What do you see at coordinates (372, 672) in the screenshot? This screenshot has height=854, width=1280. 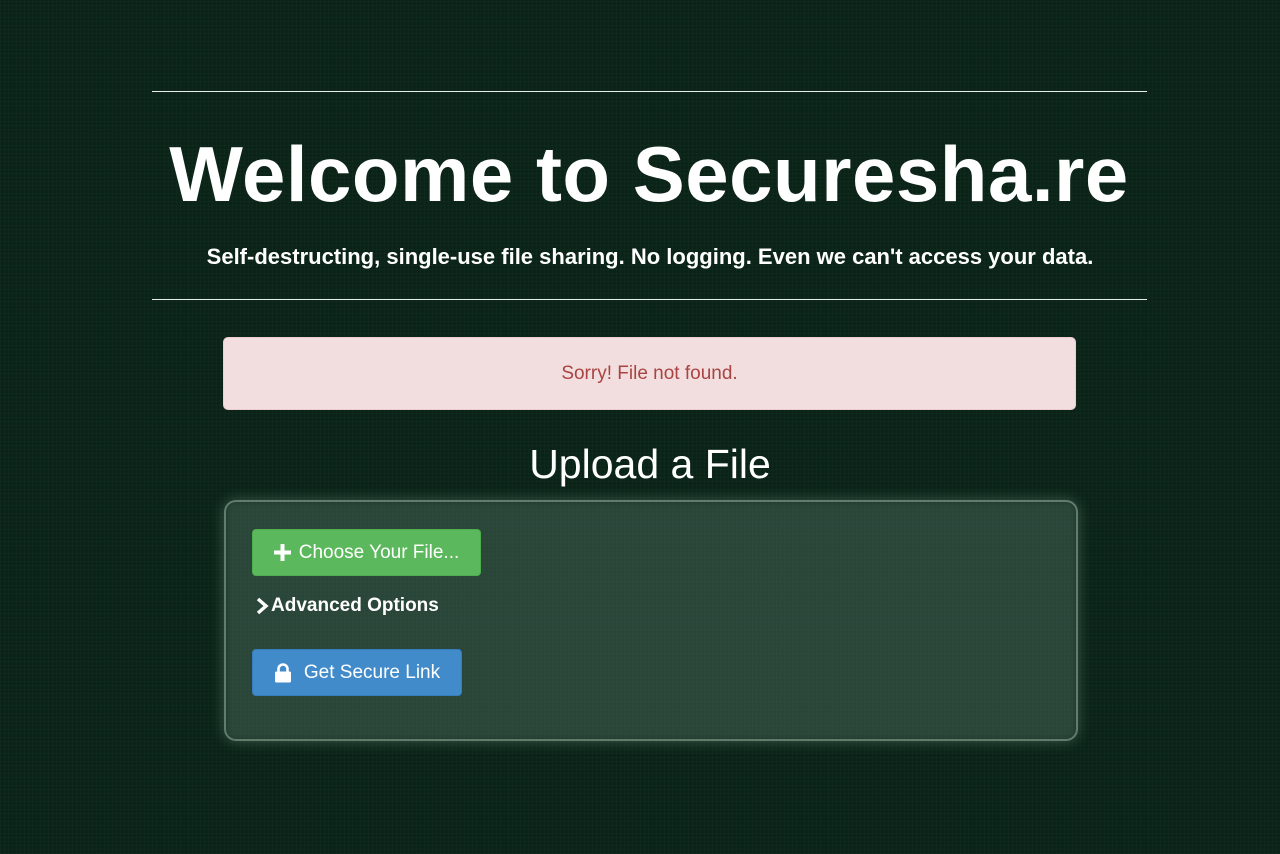 I see `get-secure-link-label: Get Secure Link` at bounding box center [372, 672].